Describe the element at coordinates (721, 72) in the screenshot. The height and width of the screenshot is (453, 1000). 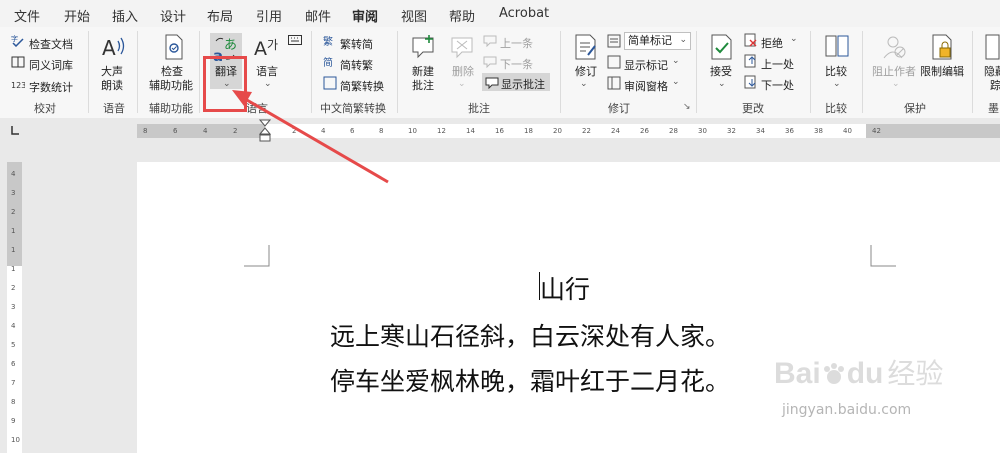
I see `accept-label: 接受` at that location.